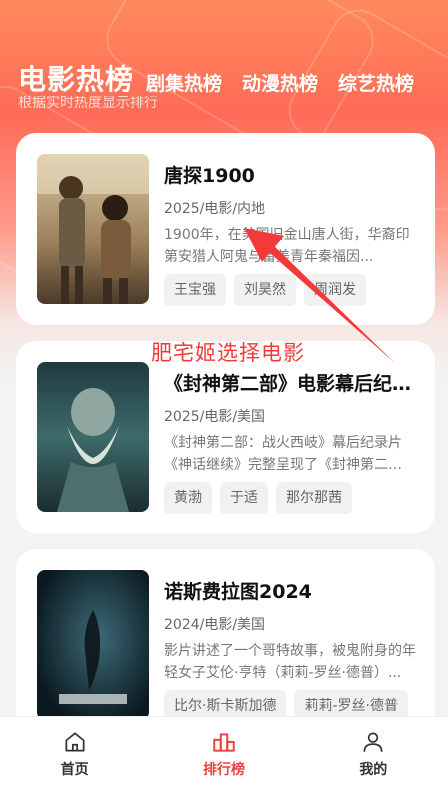  I want to click on movie-title: 诺斯费拉图2024, so click(290, 592).